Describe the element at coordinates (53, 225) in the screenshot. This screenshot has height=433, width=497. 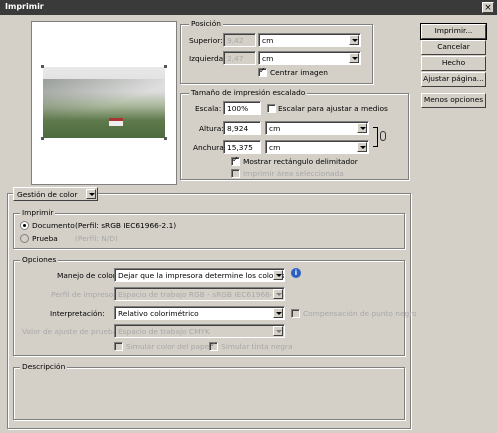
I see `document-label: Documento` at that location.